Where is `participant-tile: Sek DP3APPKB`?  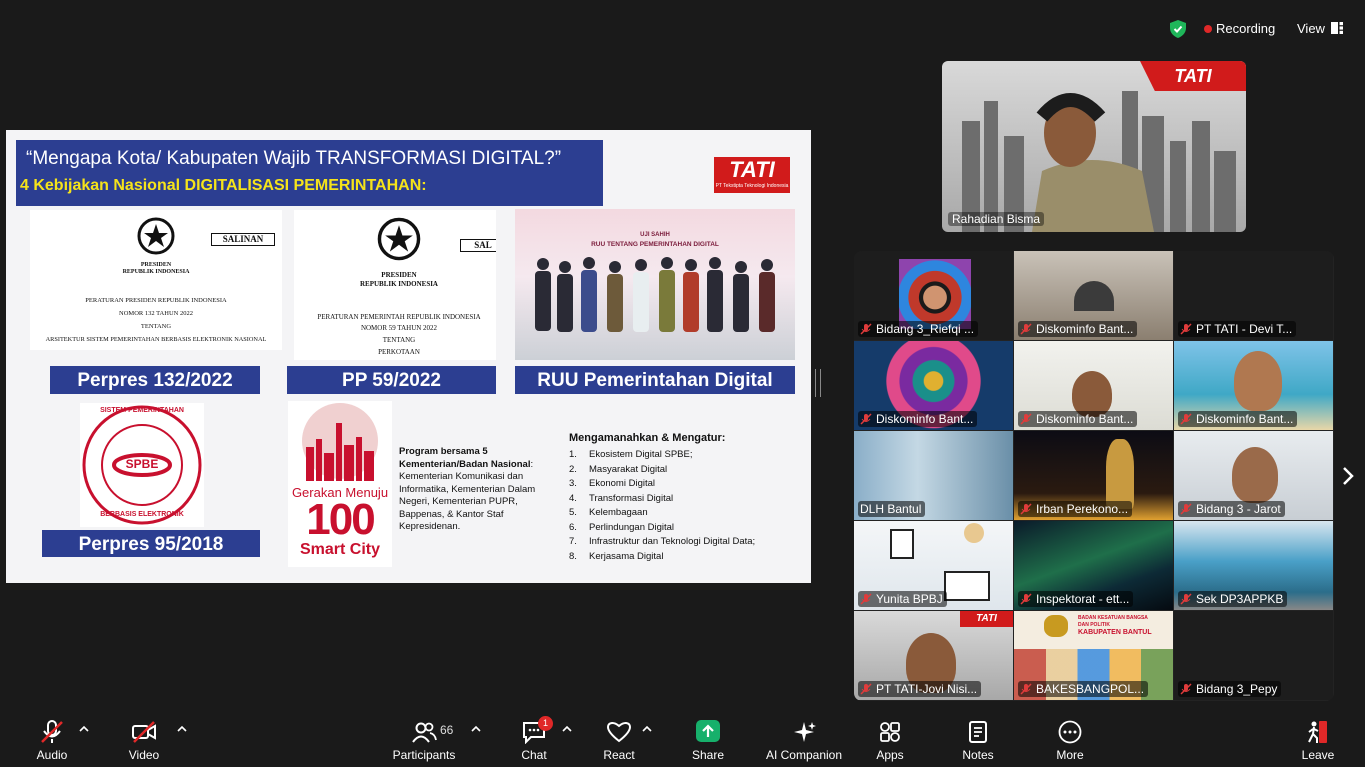 participant-tile: Sek DP3APPKB is located at coordinates (1253, 565).